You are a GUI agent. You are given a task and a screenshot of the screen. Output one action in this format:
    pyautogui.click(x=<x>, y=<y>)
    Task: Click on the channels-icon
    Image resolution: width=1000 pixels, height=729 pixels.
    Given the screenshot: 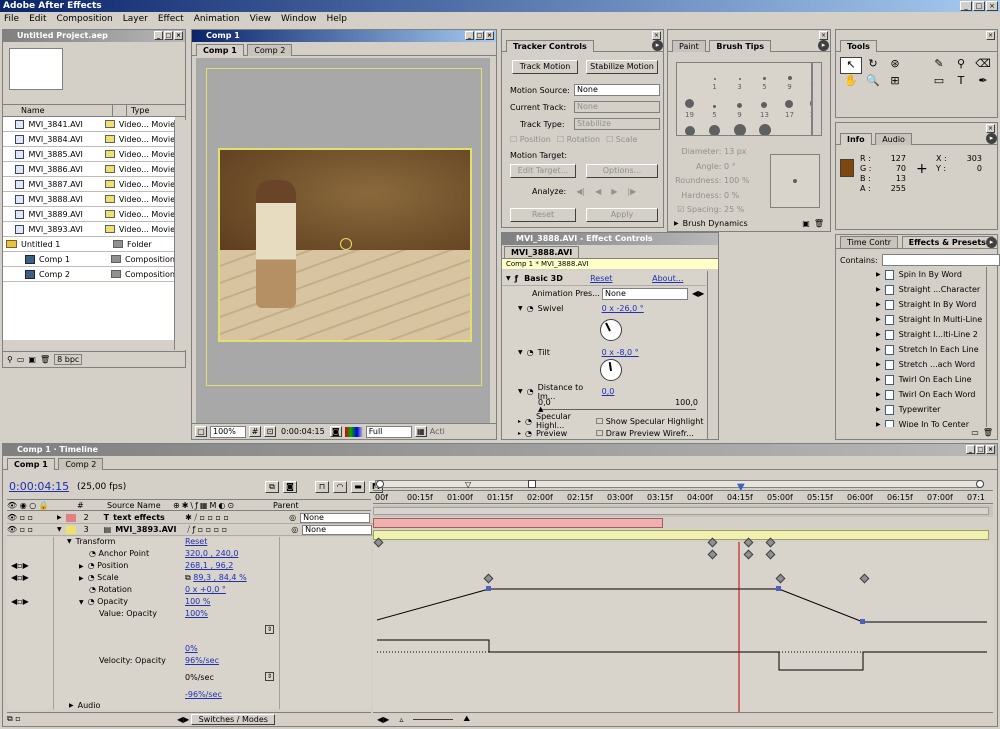 What is the action you would take?
    pyautogui.click(x=353, y=431)
    